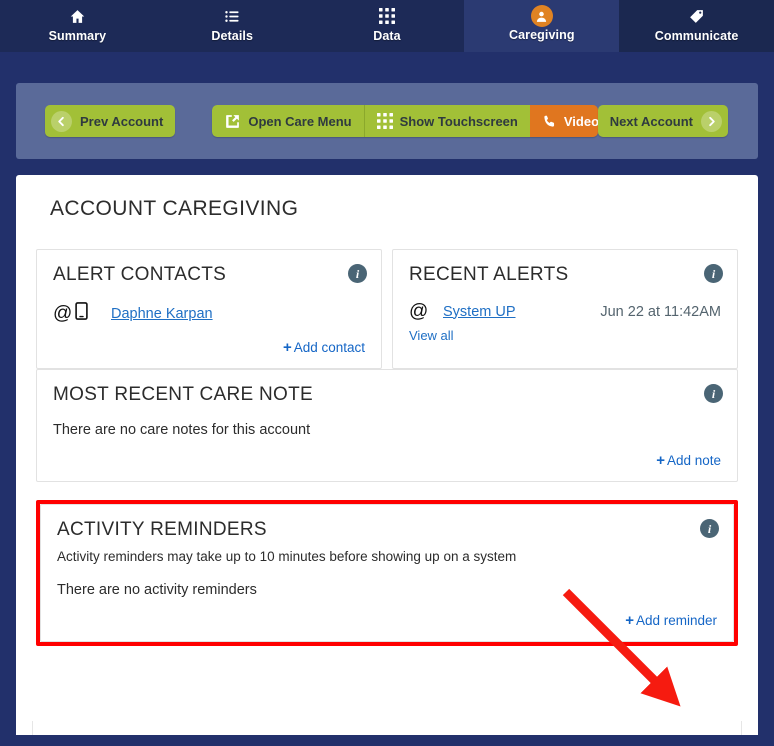 This screenshot has height=746, width=774. I want to click on show-touchscreen-button: Show Touchscreen, so click(446, 121).